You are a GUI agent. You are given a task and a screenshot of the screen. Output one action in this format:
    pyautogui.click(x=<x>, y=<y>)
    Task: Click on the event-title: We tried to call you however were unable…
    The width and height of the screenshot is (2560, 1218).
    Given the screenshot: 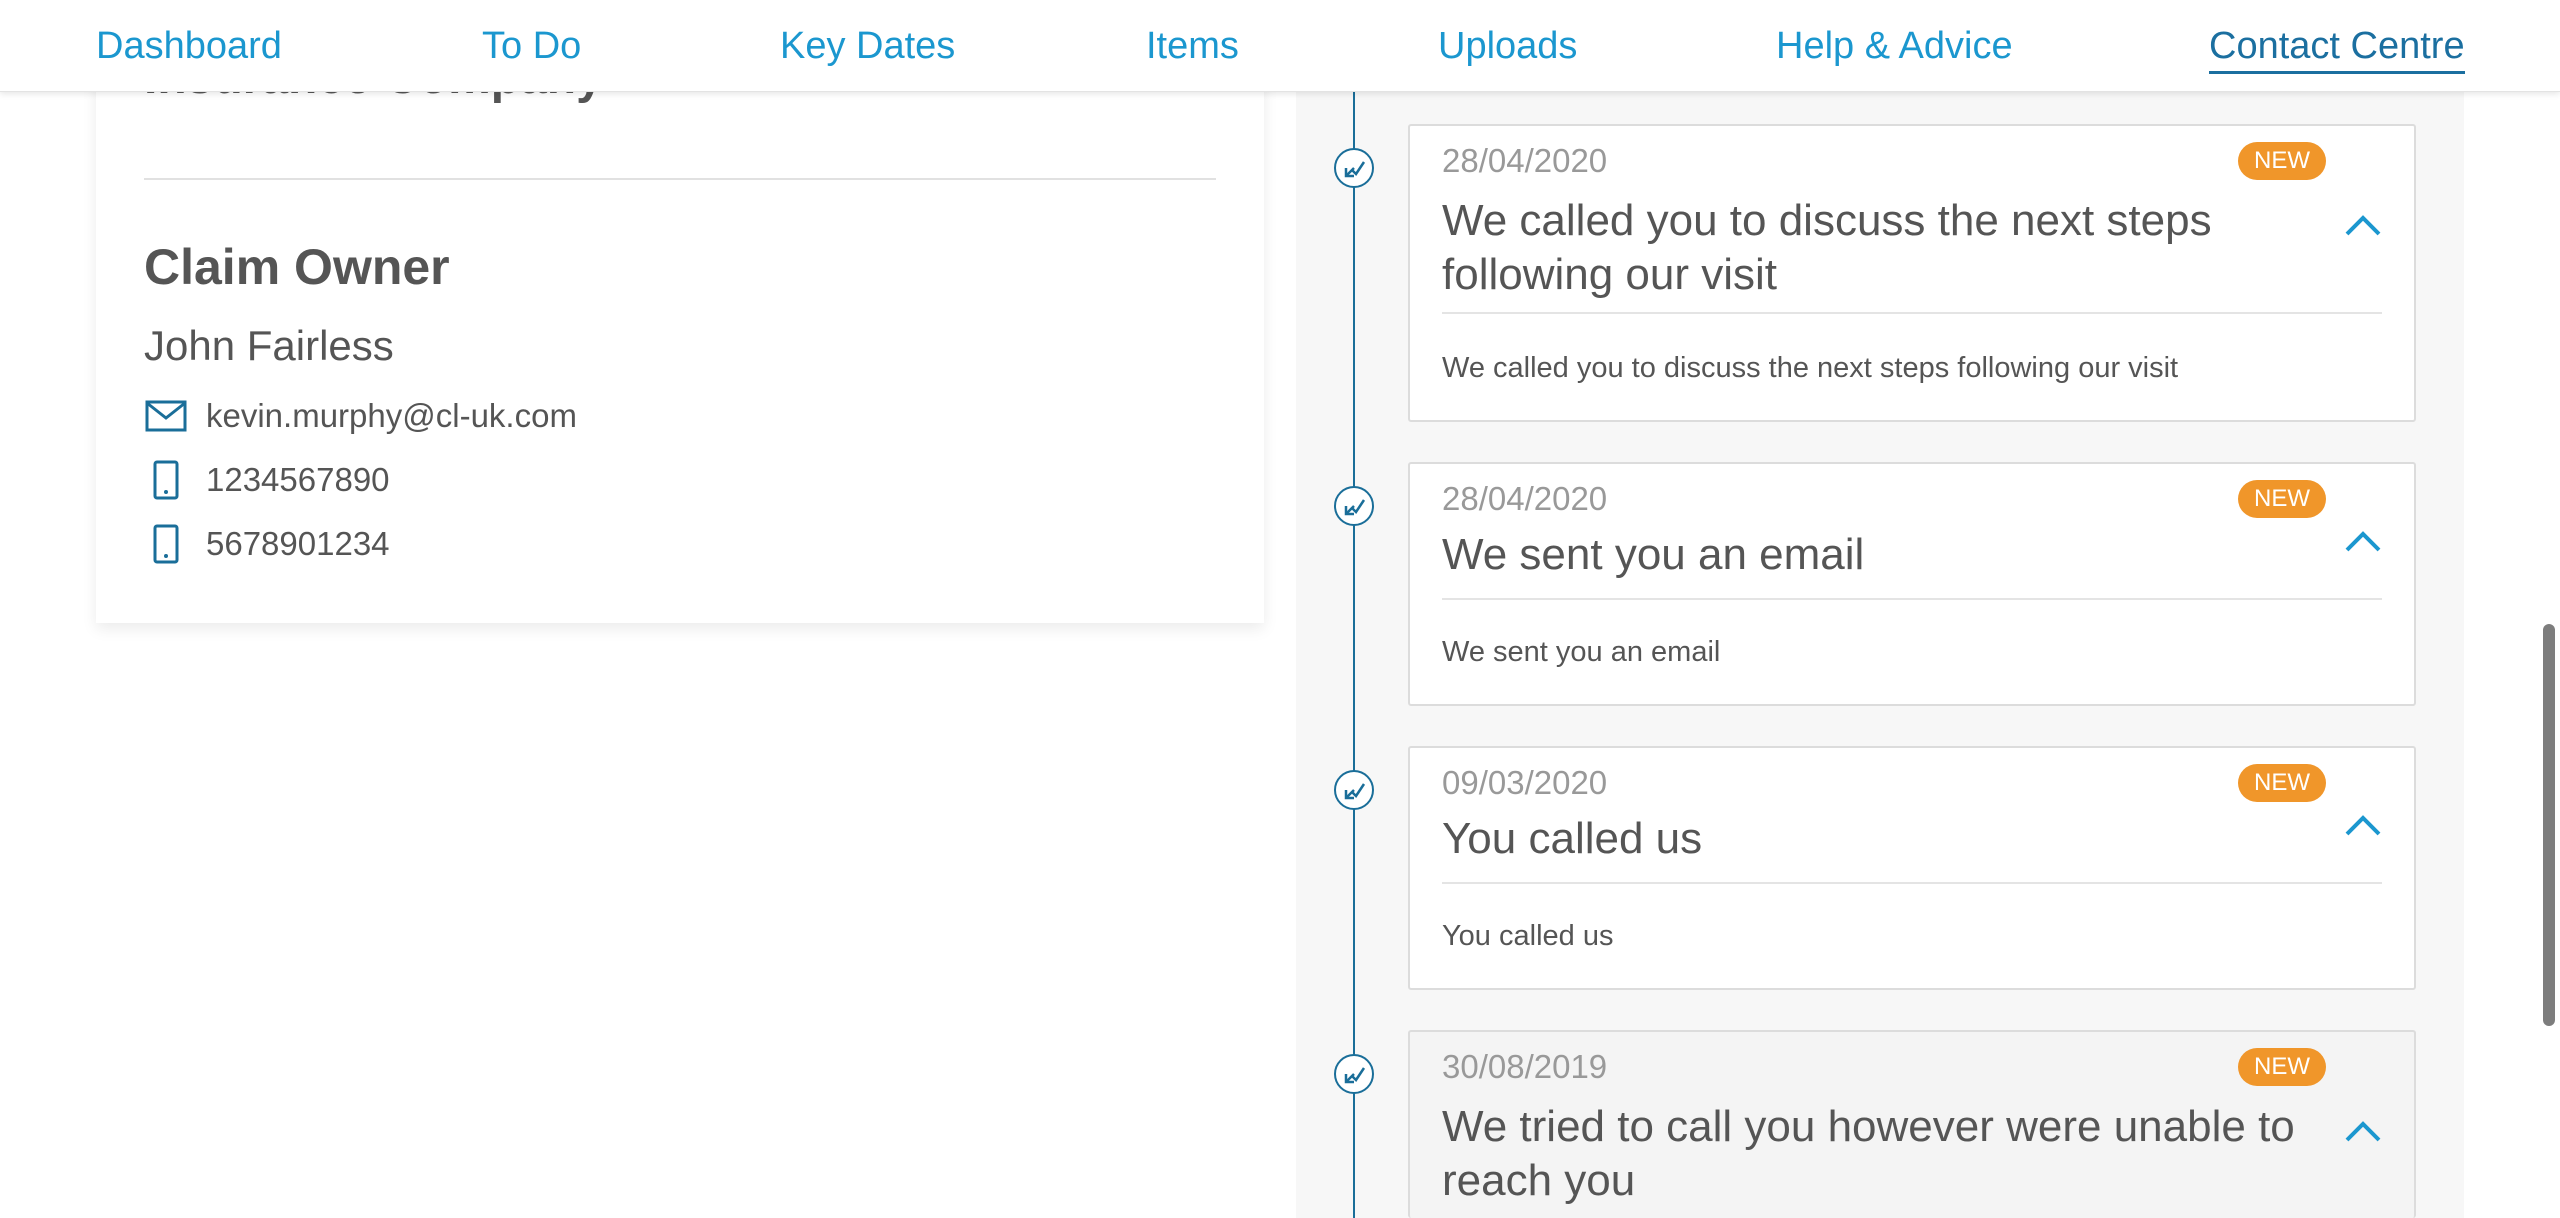 What is the action you would take?
    pyautogui.click(x=1868, y=1153)
    